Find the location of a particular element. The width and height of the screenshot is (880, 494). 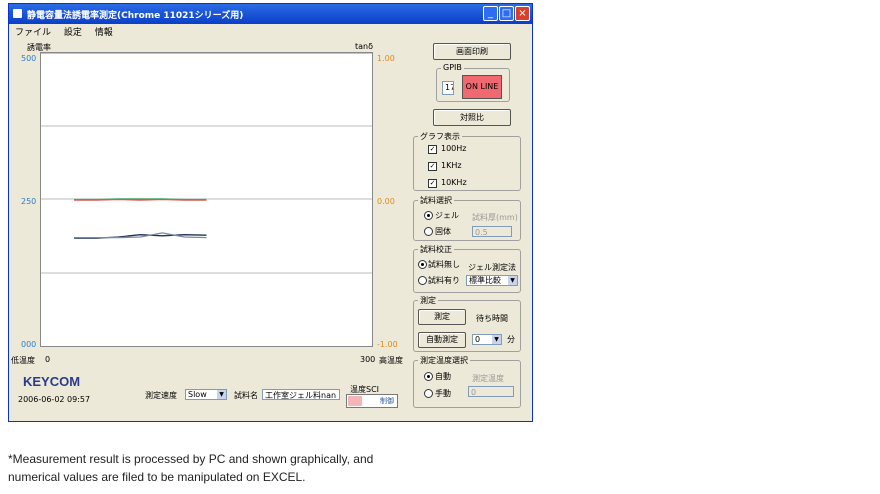

thickness-label: 試料厚(mm) is located at coordinates (495, 217).